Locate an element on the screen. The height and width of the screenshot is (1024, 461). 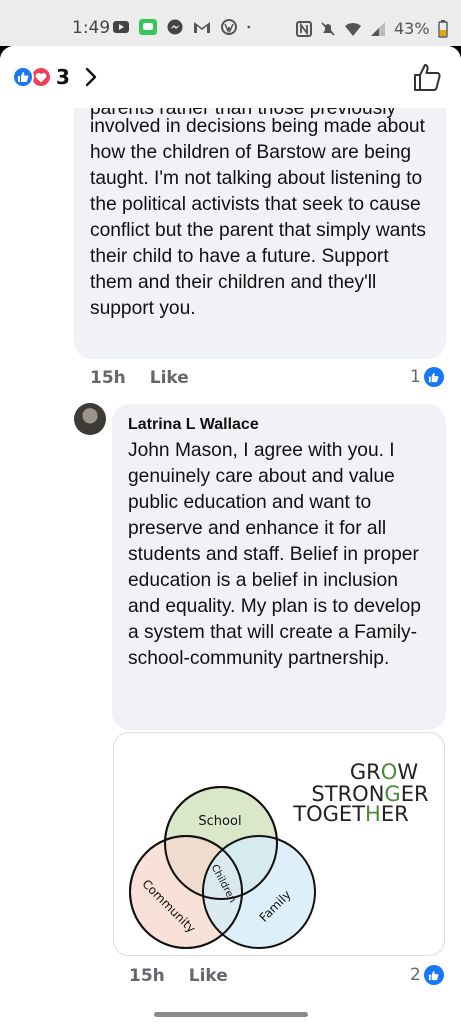
dot-icon is located at coordinates (249, 27).